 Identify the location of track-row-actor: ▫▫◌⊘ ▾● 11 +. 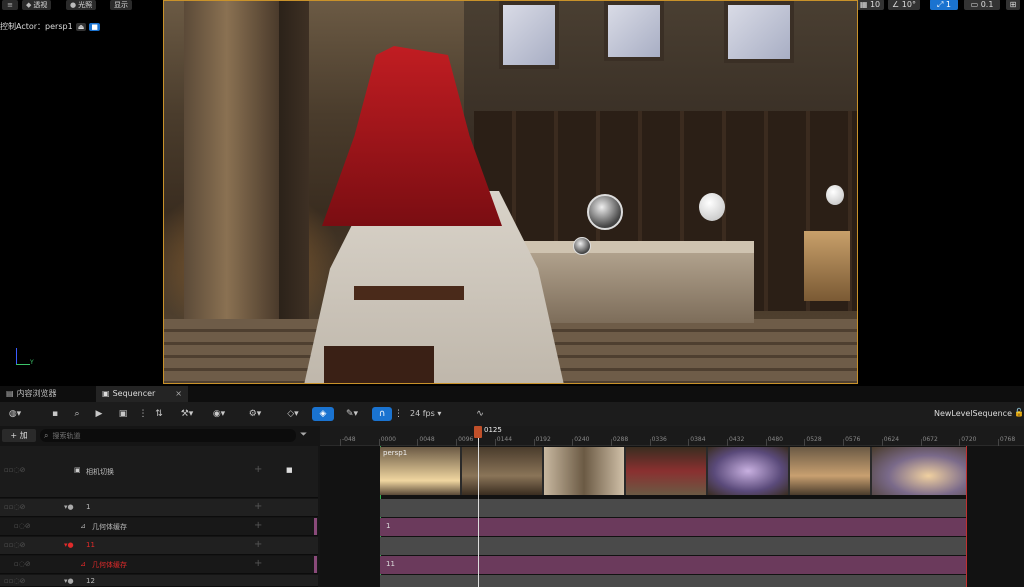
(159, 546).